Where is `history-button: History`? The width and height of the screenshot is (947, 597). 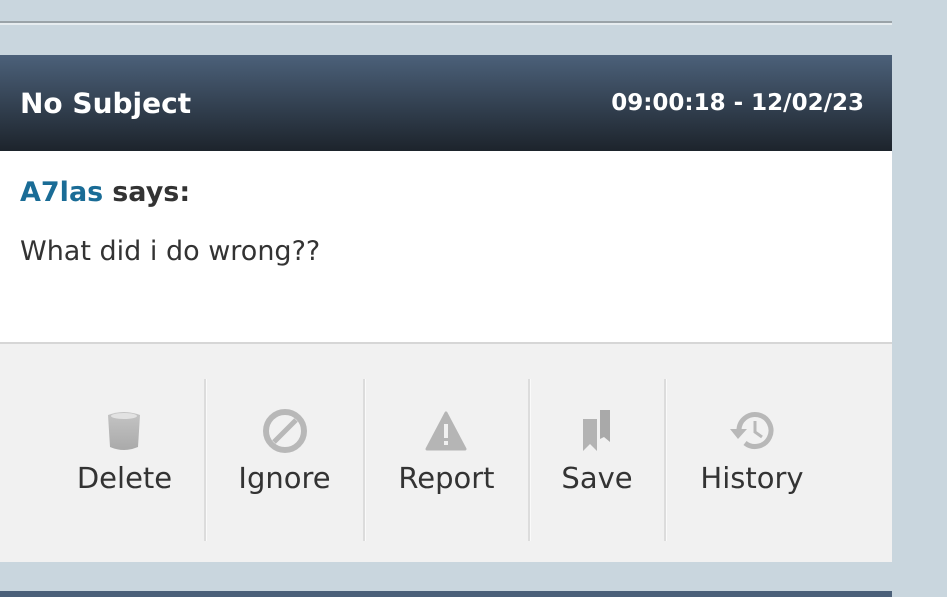 history-button: History is located at coordinates (752, 437).